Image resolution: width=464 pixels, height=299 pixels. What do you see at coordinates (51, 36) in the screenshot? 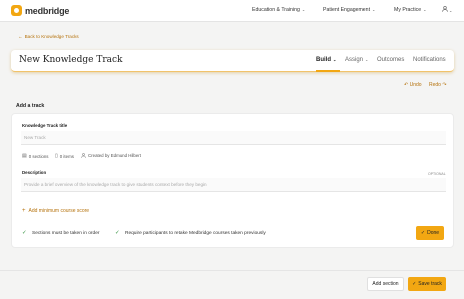
I see `back-link-label: Back to Knowledge Tracks` at bounding box center [51, 36].